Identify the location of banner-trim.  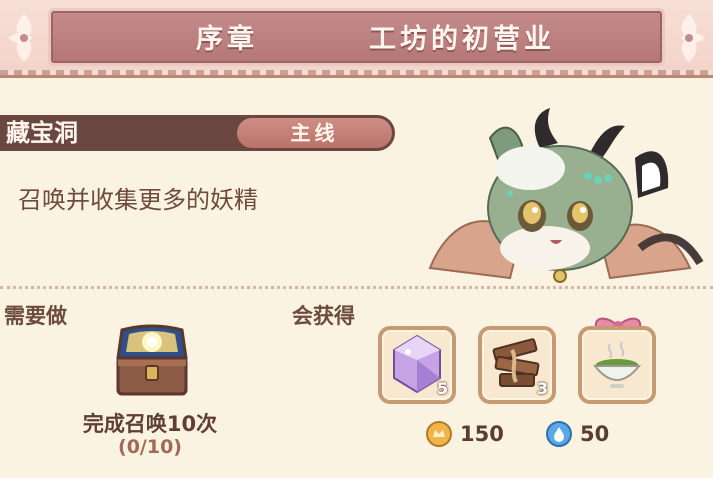
(356, 72).